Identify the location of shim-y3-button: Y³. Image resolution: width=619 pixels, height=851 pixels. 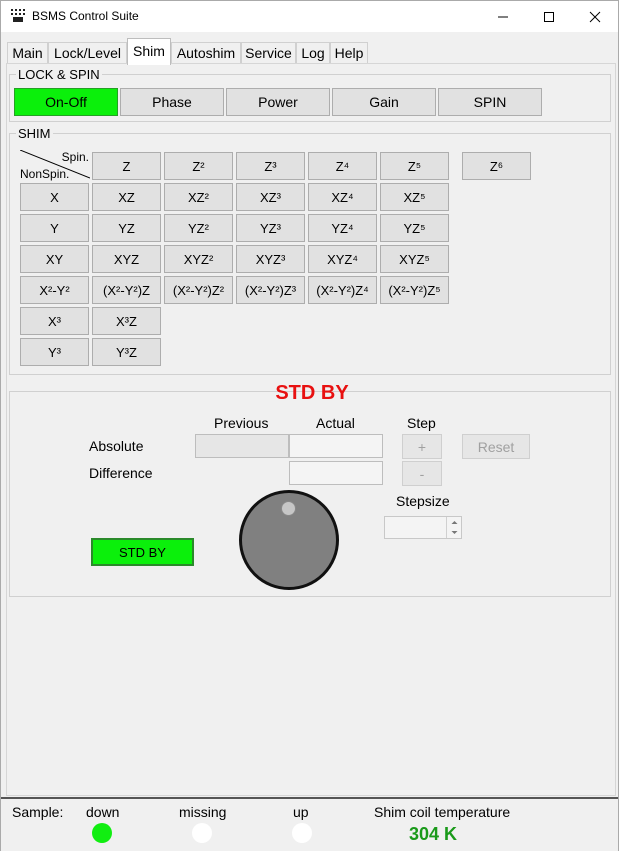
(54, 352).